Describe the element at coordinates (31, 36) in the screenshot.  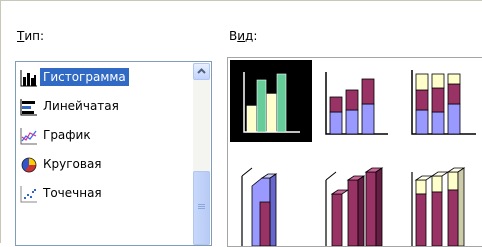
I see `chart-type-label: Тип:` at that location.